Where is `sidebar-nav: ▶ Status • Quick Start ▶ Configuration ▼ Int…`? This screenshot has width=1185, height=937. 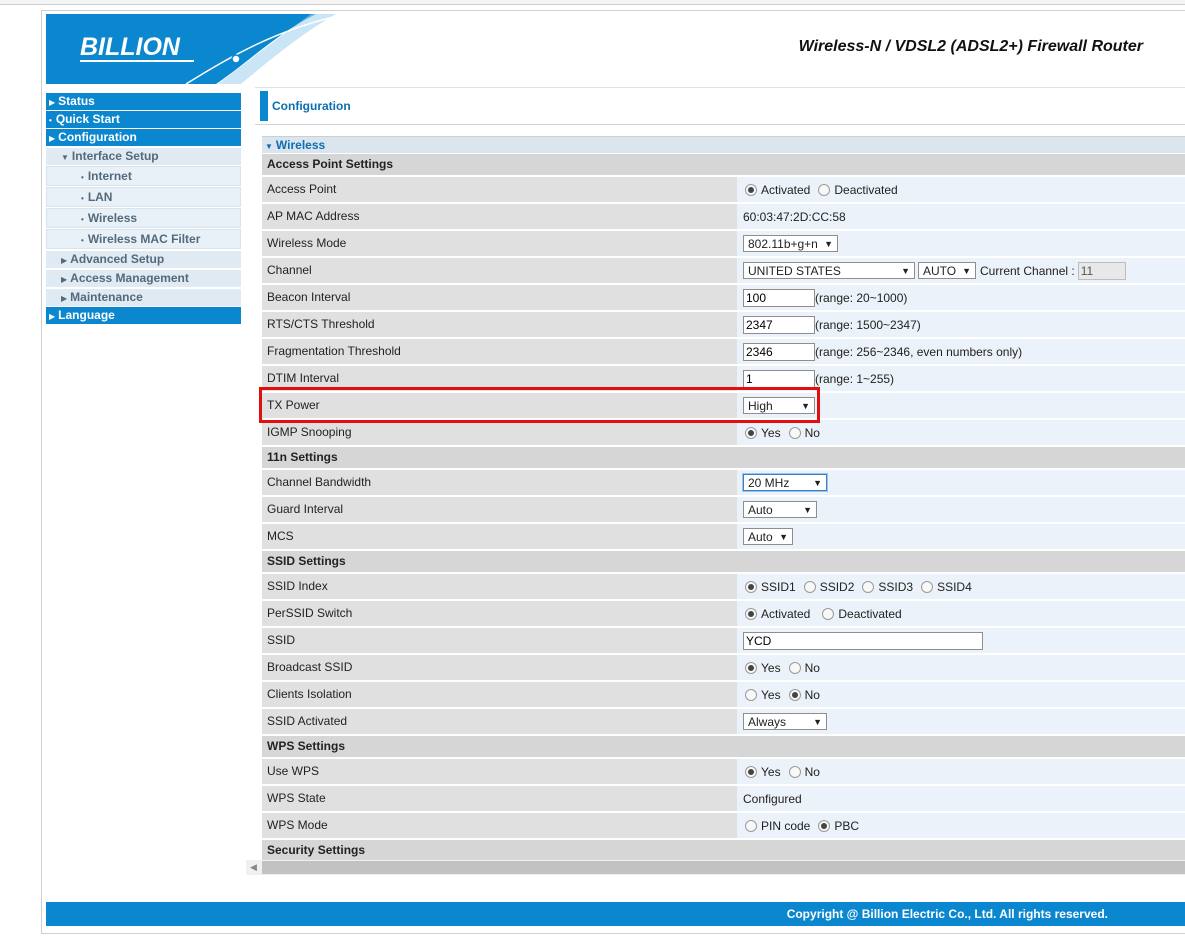 sidebar-nav: ▶ Status • Quick Start ▶ Configuration ▼ Int… is located at coordinates (143, 209).